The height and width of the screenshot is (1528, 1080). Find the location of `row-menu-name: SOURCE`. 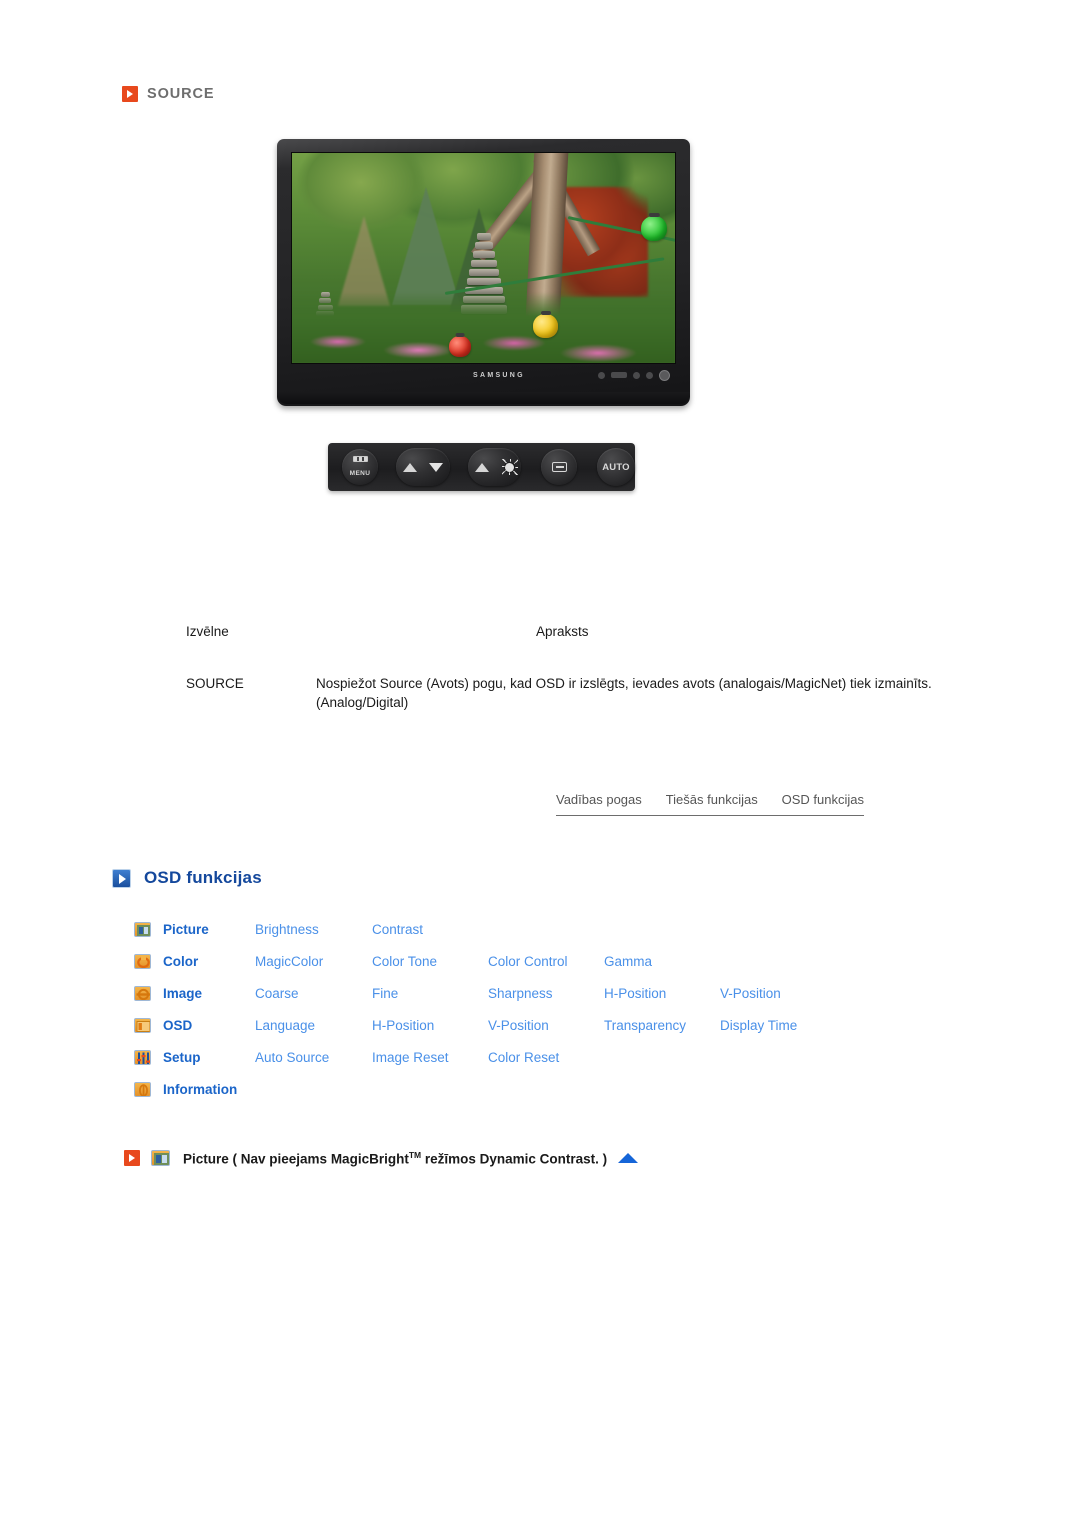

row-menu-name: SOURCE is located at coordinates (215, 683).